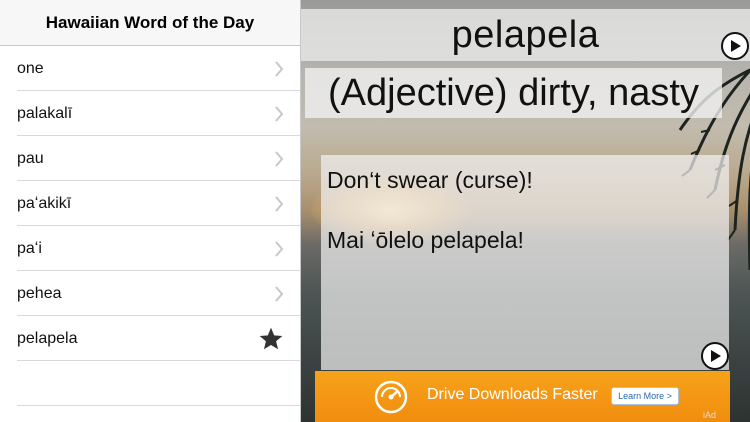 The height and width of the screenshot is (422, 750). What do you see at coordinates (709, 415) in the screenshot?
I see `iad-label: iAd` at bounding box center [709, 415].